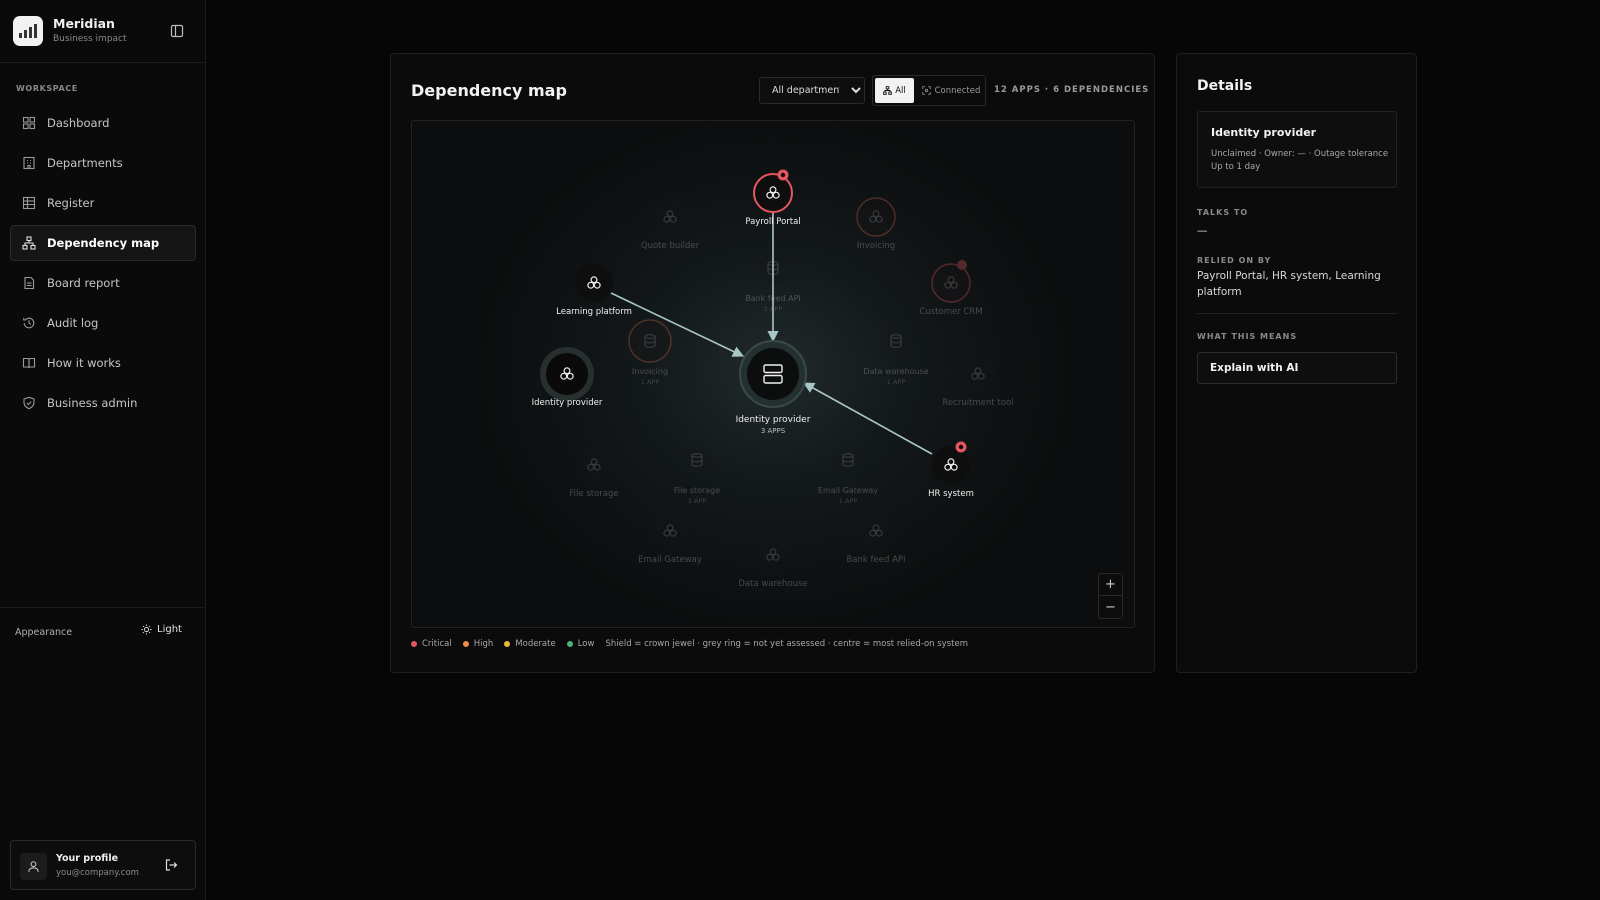 This screenshot has height=900, width=1600. What do you see at coordinates (567, 403) in the screenshot?
I see `node-label: Identity provider` at bounding box center [567, 403].